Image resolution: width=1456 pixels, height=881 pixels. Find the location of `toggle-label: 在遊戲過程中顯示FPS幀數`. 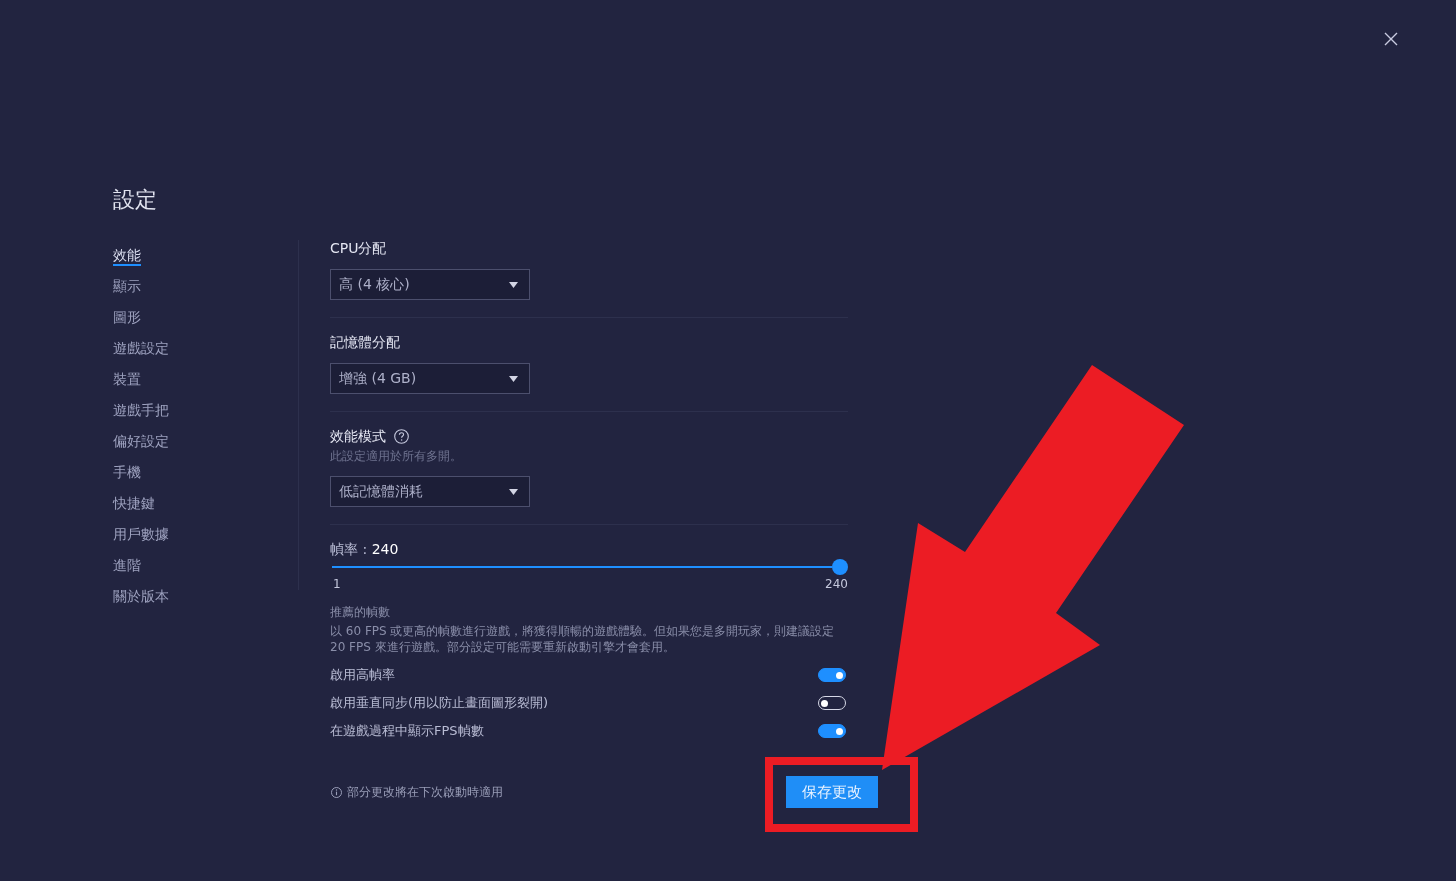

toggle-label: 在遊戲過程中顯示FPS幀數 is located at coordinates (407, 731).